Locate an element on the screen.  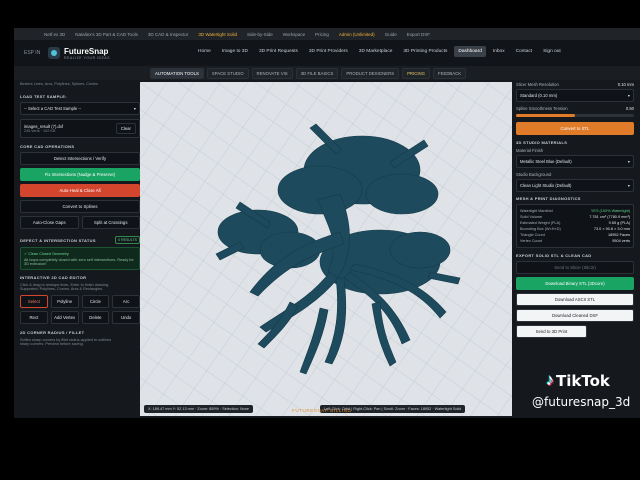
studio-background-select: Clean Light Studio (Default) ▾ is located at coordinates (575, 185).